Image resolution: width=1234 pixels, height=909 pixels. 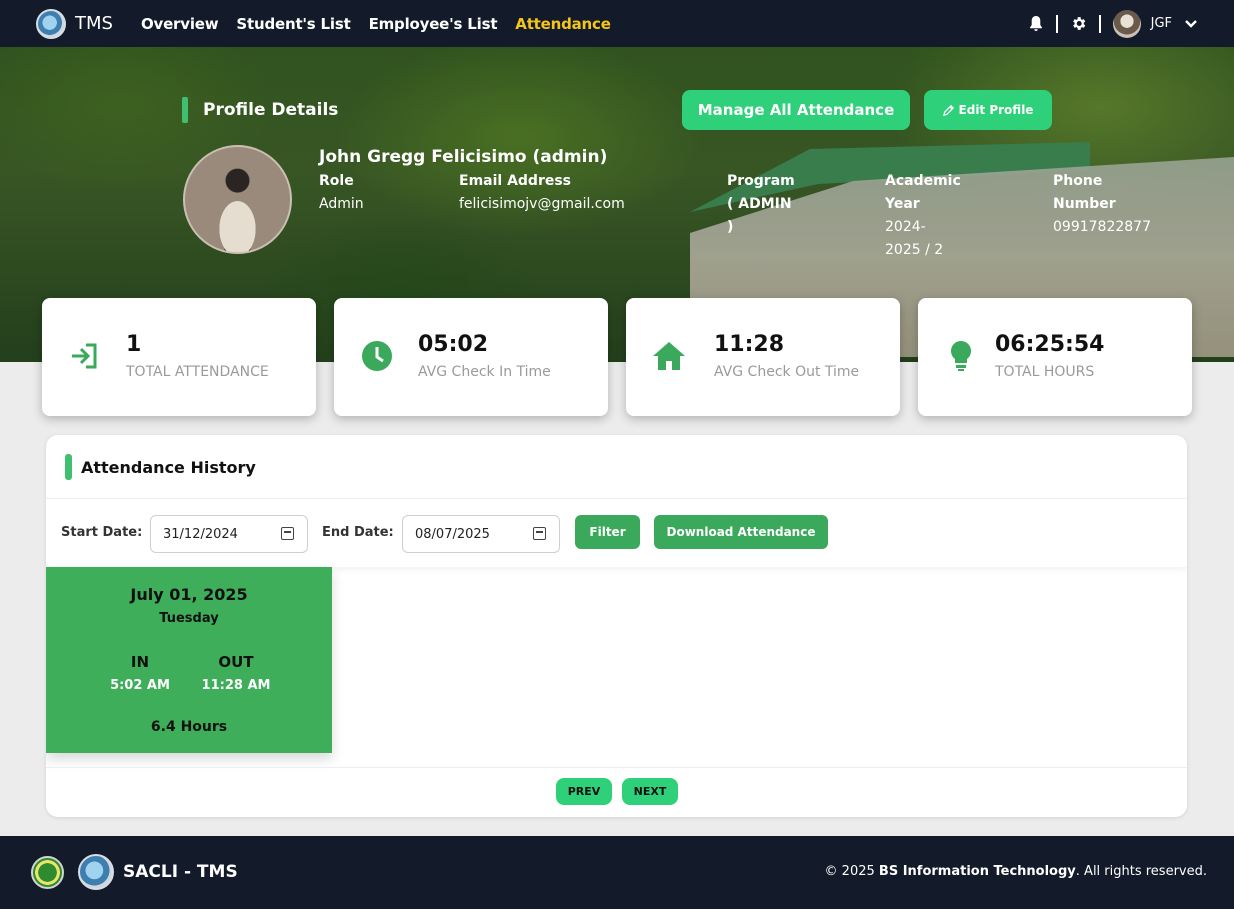 I want to click on nav-link-overview: Overview, so click(x=180, y=24).